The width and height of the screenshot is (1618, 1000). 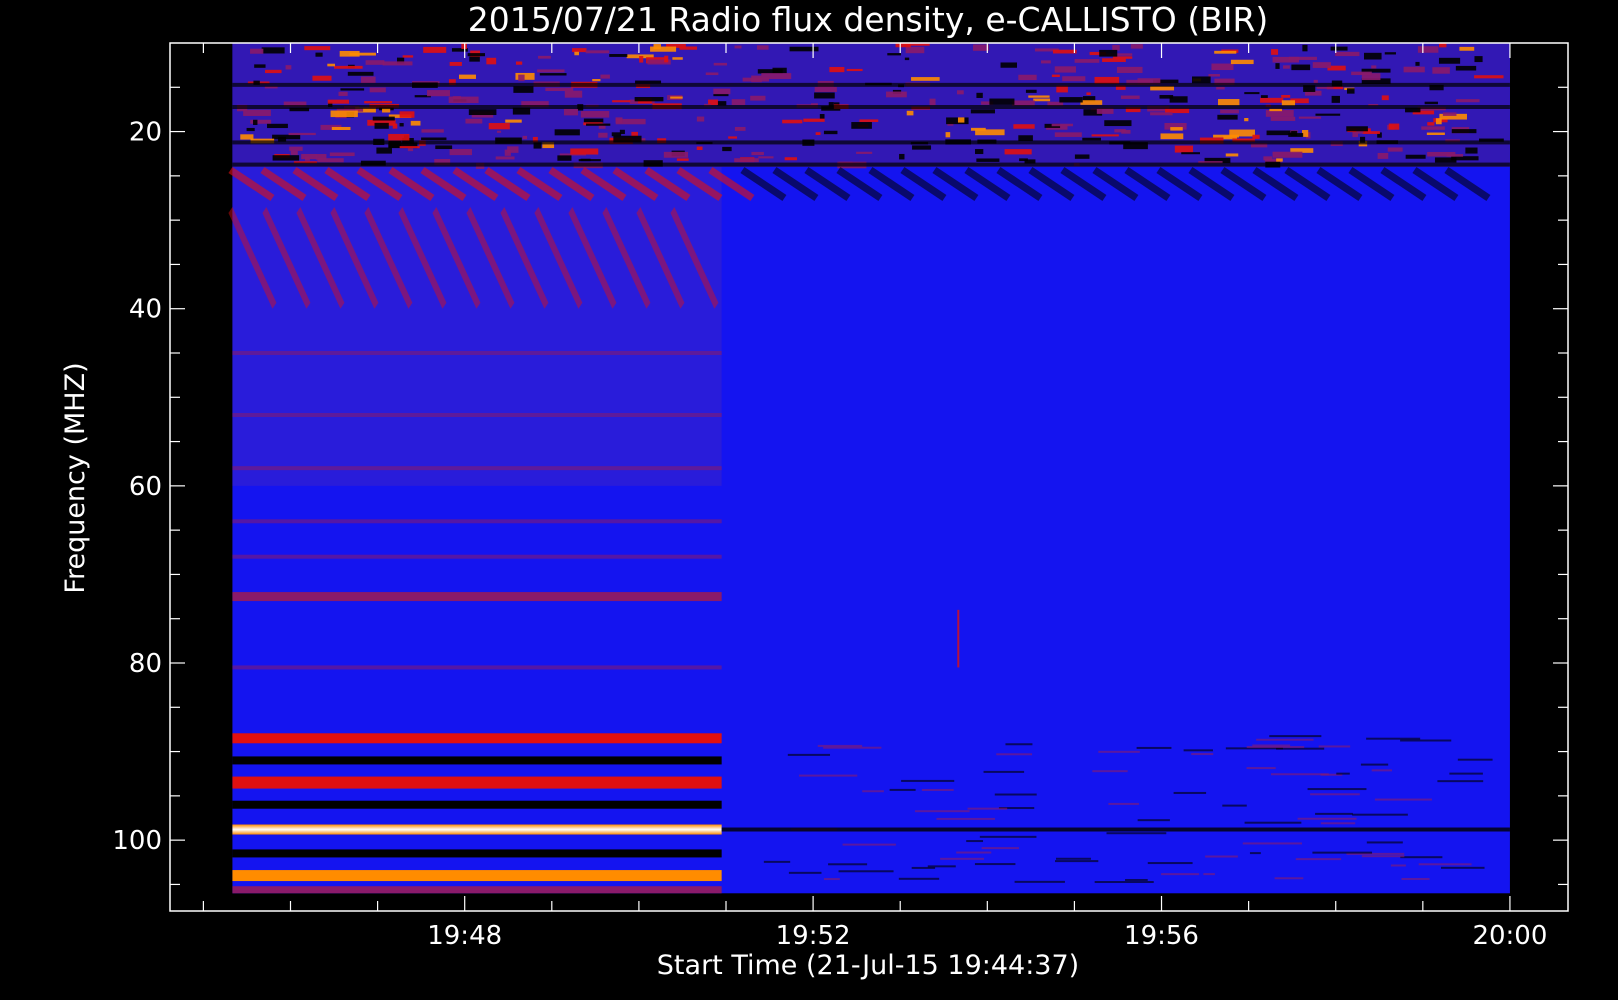 I want to click on y-tick-label: 60, so click(x=145, y=487).